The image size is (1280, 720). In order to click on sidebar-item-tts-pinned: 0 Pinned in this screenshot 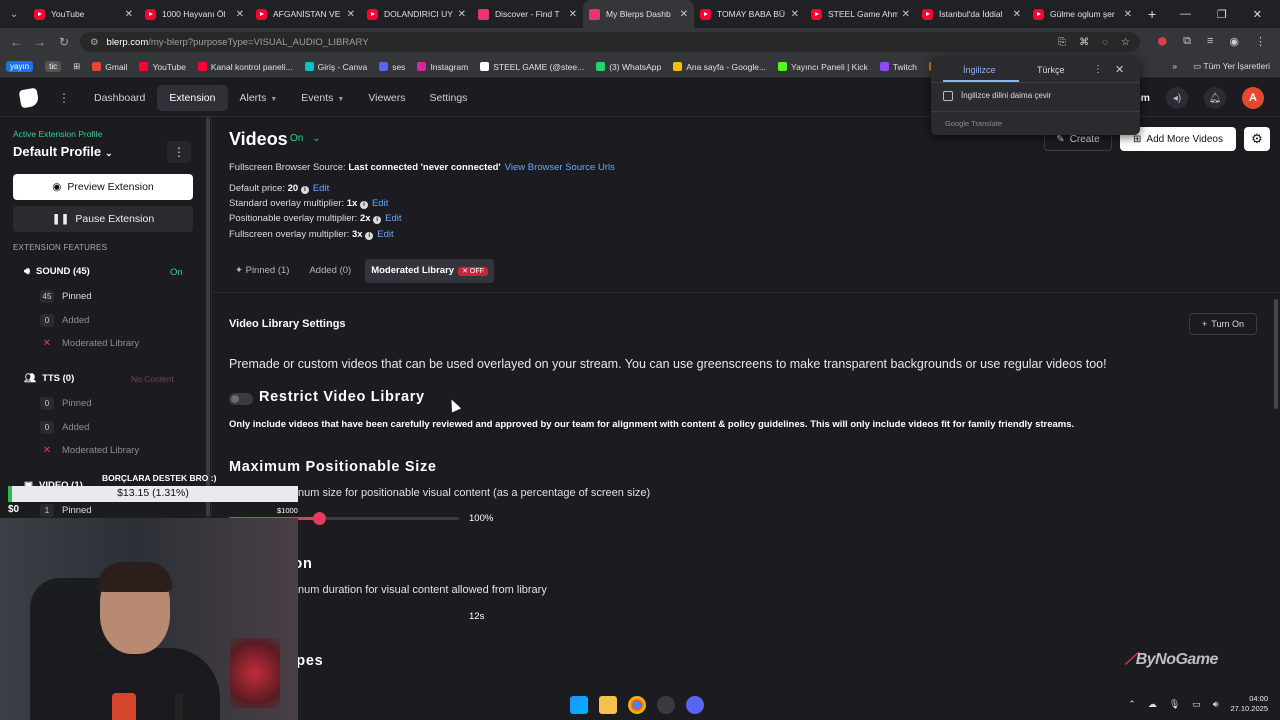, I will do `click(66, 403)`.